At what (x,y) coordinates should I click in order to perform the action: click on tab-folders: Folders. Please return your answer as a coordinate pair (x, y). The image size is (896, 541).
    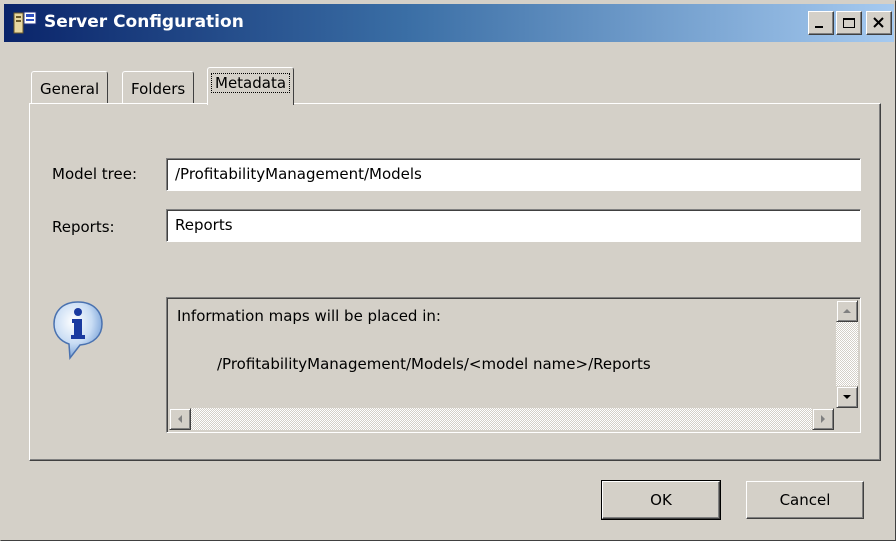
    Looking at the image, I should click on (158, 88).